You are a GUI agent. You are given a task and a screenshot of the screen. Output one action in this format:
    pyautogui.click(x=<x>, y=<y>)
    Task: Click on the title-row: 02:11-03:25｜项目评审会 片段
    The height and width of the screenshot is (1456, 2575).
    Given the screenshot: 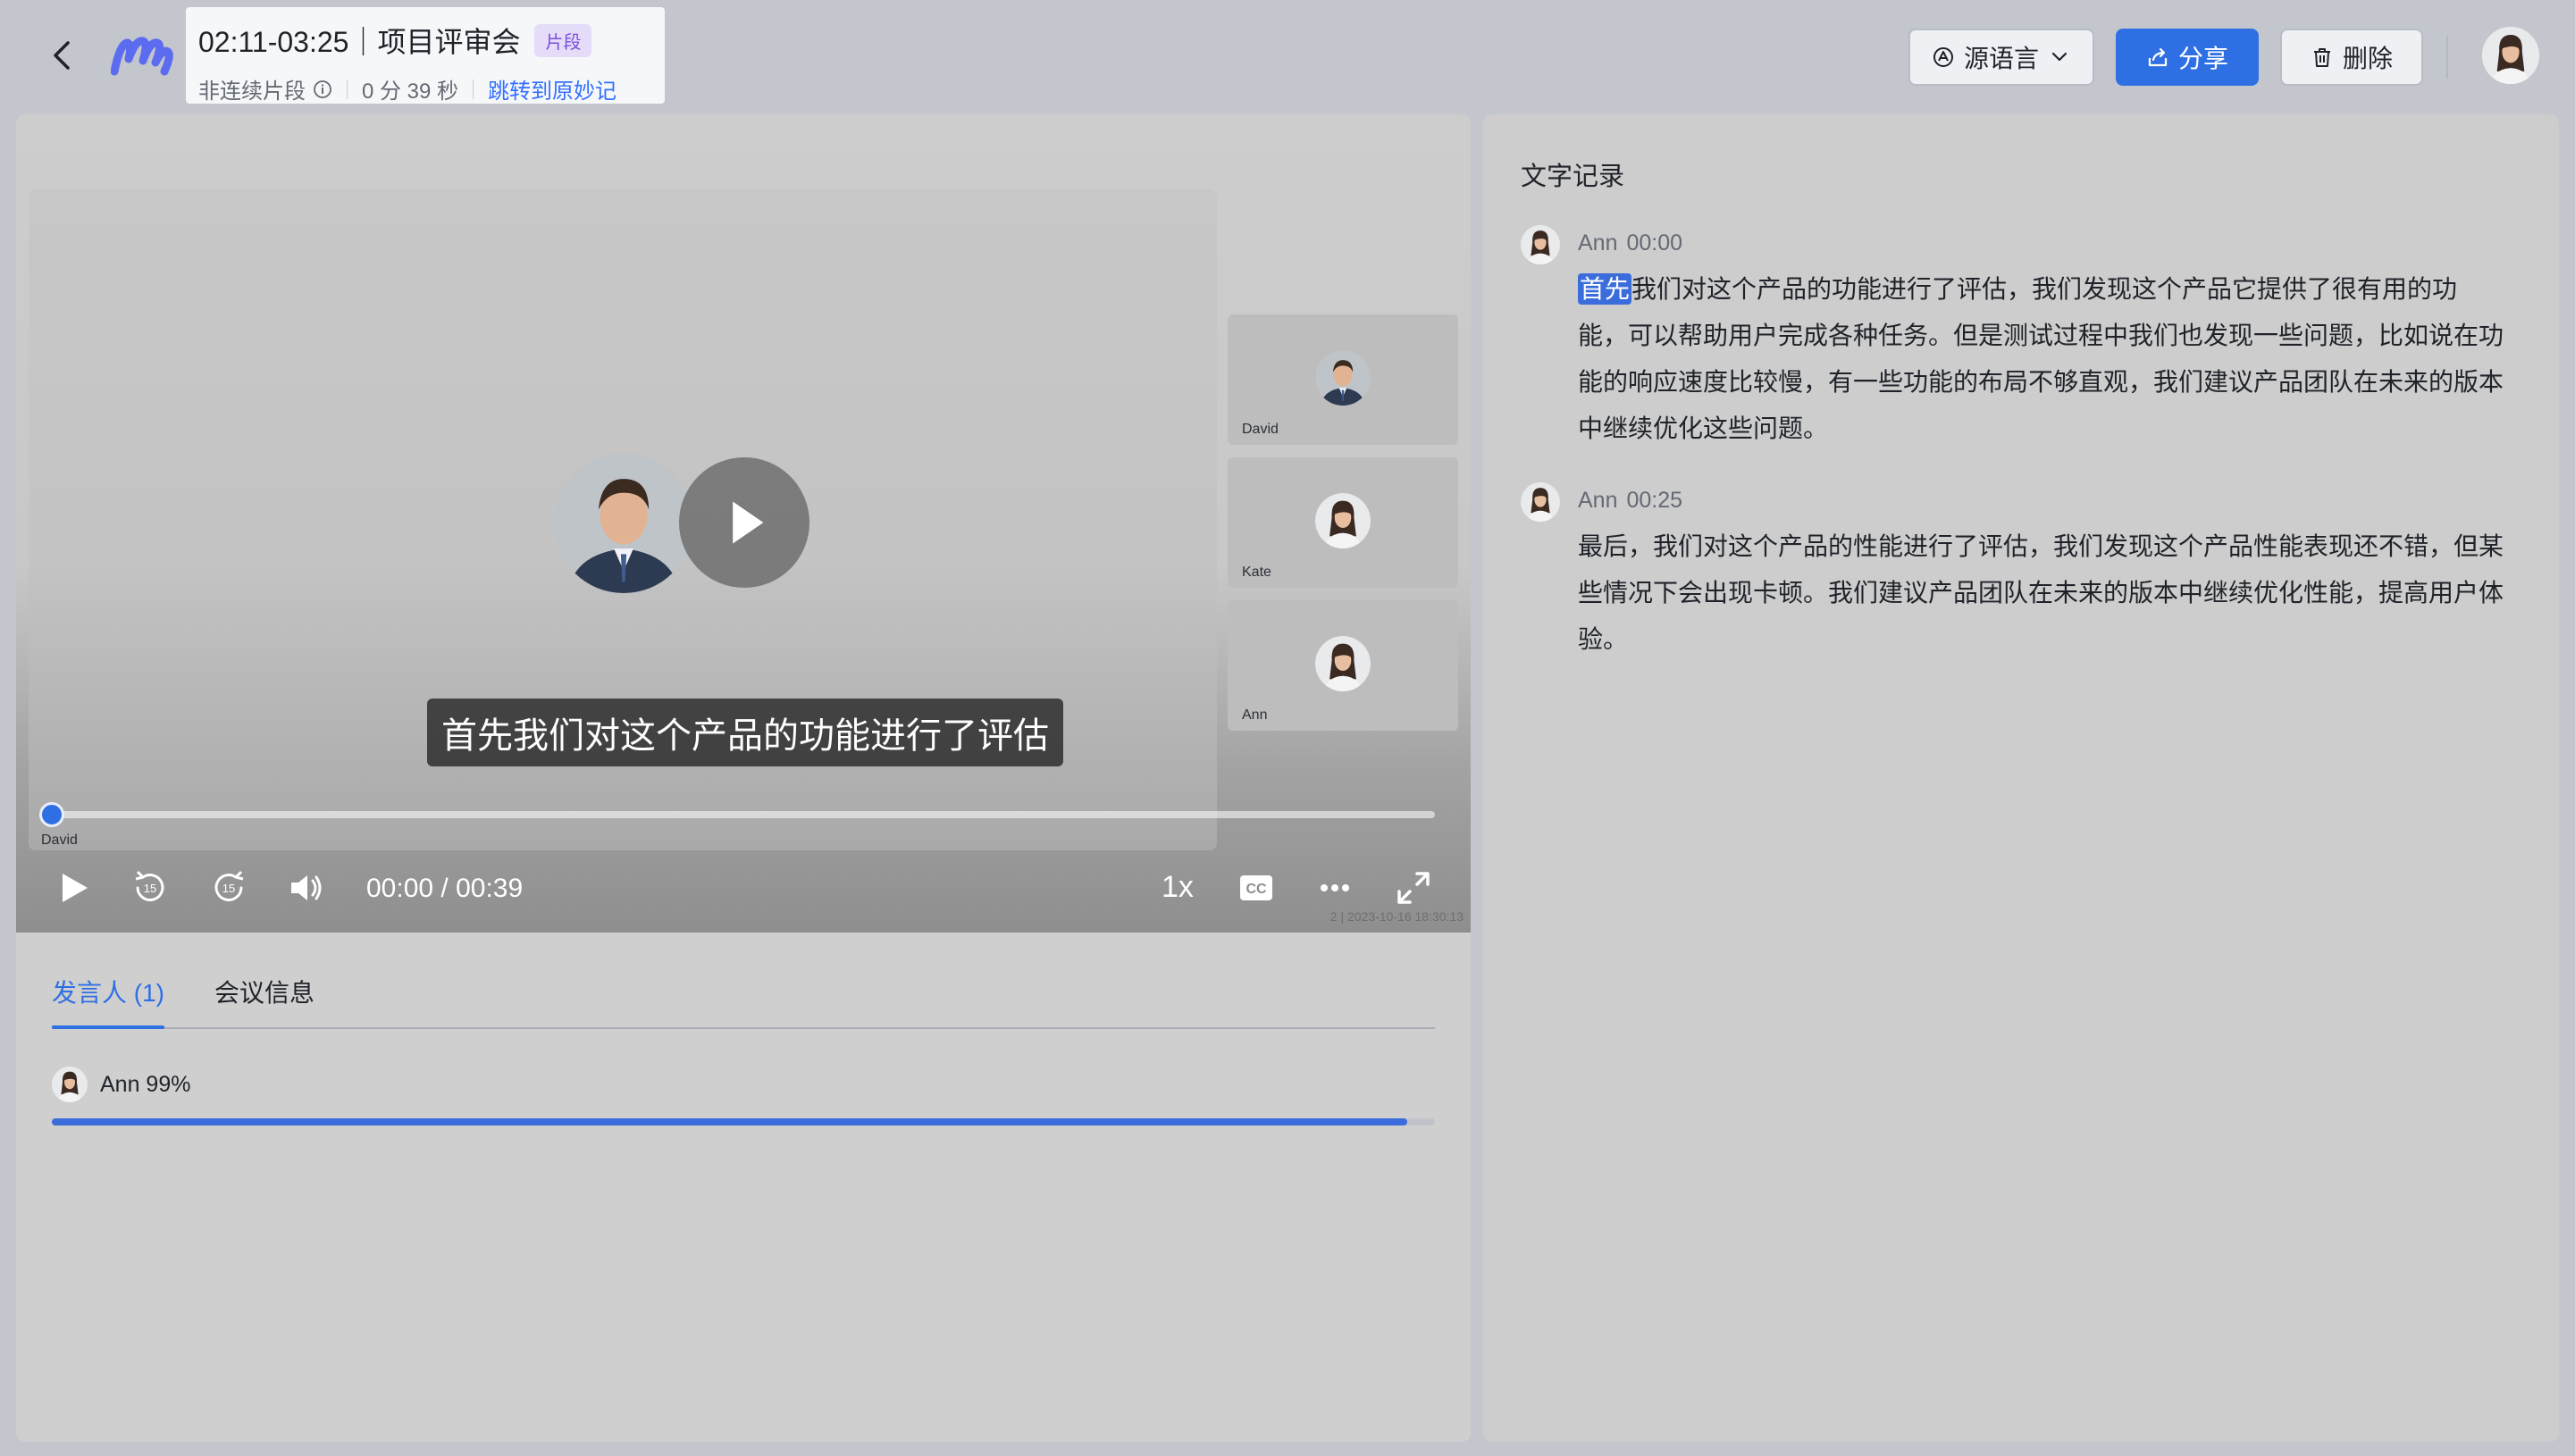 What is the action you would take?
    pyautogui.click(x=395, y=40)
    